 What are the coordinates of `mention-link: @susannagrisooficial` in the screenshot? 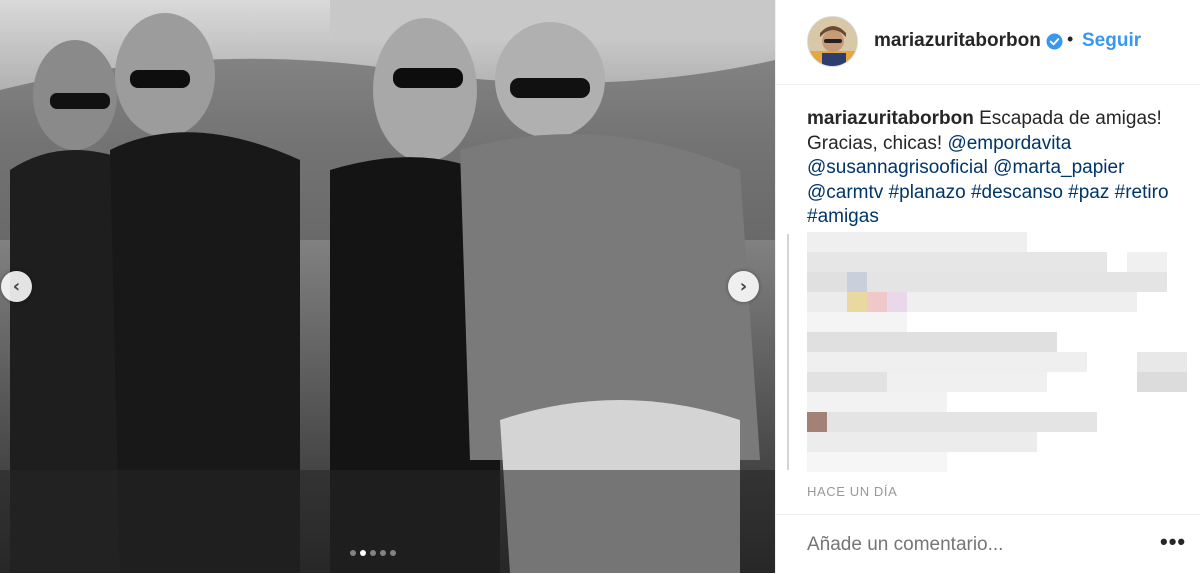 It's located at (897, 167).